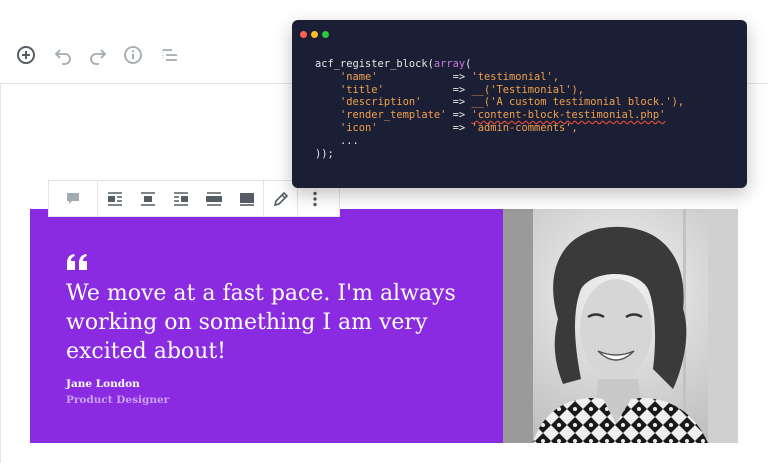  I want to click on edit-pencil-icon, so click(280, 198).